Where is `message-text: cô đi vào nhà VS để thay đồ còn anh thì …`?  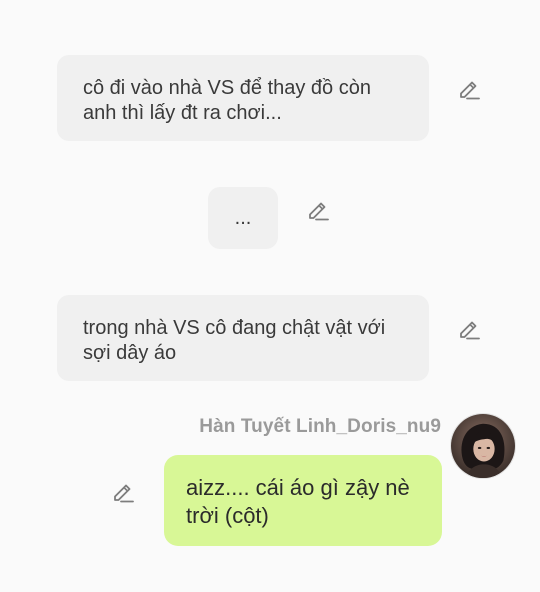
message-text: cô đi vào nhà VS để thay đồ còn anh thì … is located at coordinates (227, 100).